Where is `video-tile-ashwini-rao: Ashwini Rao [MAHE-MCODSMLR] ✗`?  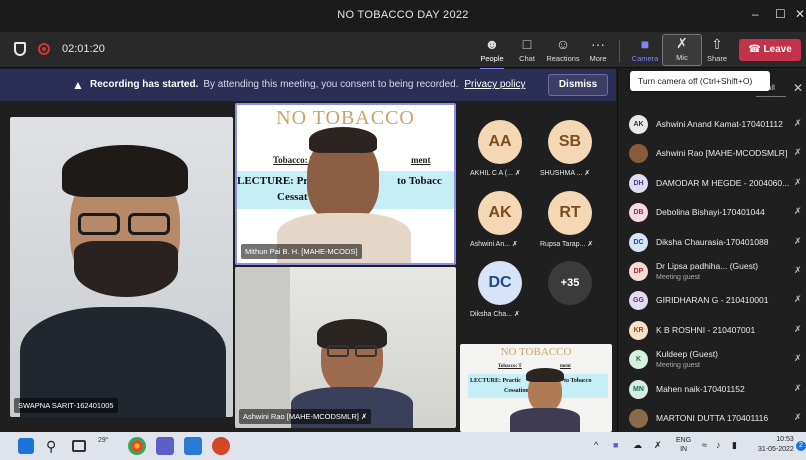 video-tile-ashwini-rao: Ashwini Rao [MAHE-MCODSMLR] ✗ is located at coordinates (345, 347).